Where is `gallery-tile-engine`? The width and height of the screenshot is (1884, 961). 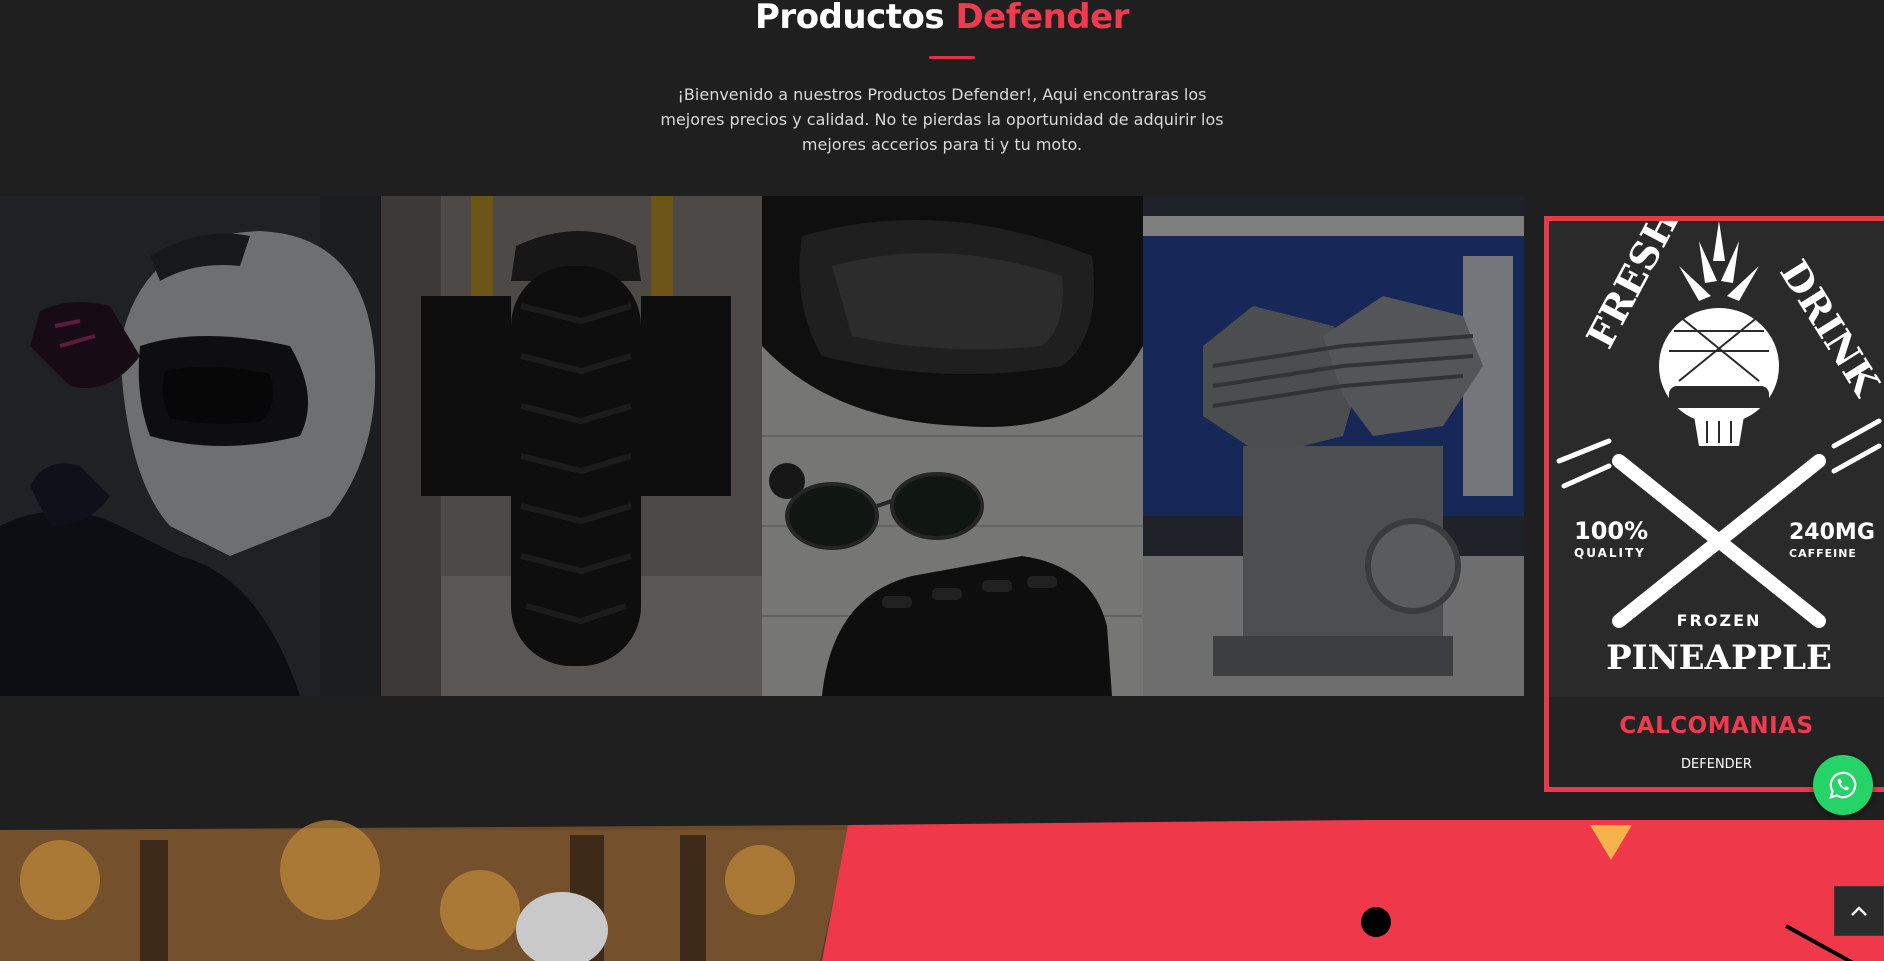 gallery-tile-engine is located at coordinates (1333, 446).